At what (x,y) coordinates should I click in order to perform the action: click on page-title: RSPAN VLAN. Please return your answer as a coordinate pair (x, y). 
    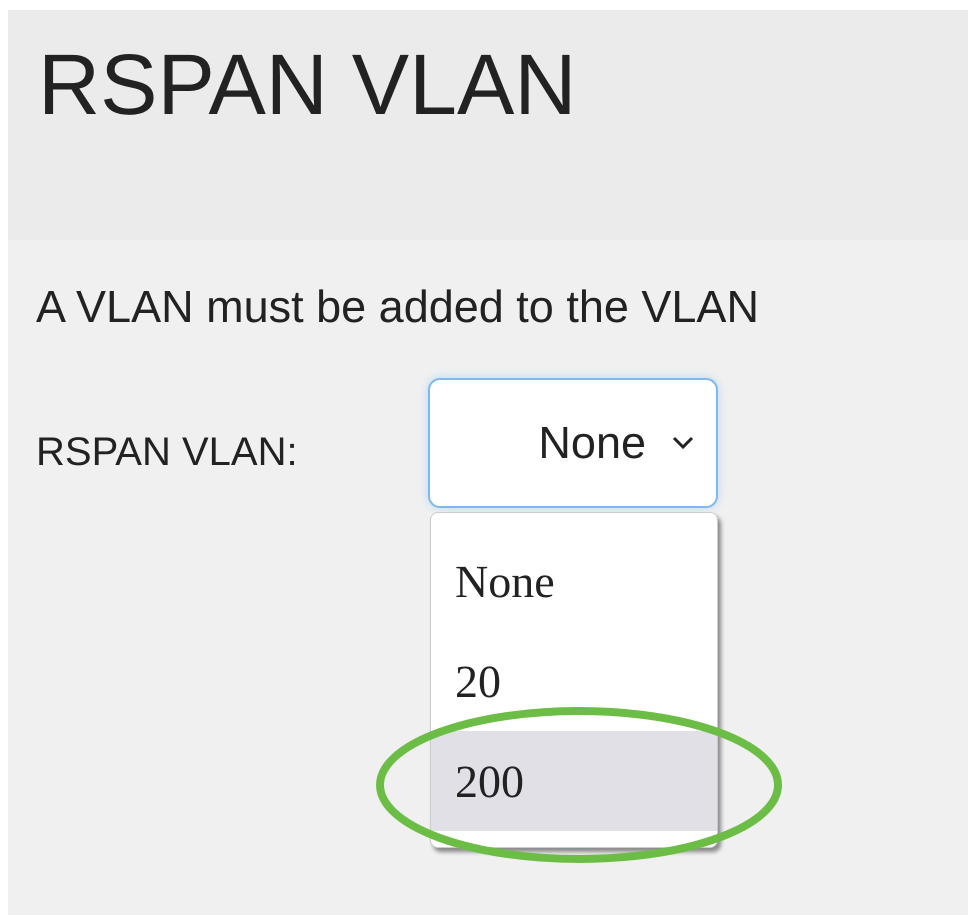
    Looking at the image, I should click on (308, 85).